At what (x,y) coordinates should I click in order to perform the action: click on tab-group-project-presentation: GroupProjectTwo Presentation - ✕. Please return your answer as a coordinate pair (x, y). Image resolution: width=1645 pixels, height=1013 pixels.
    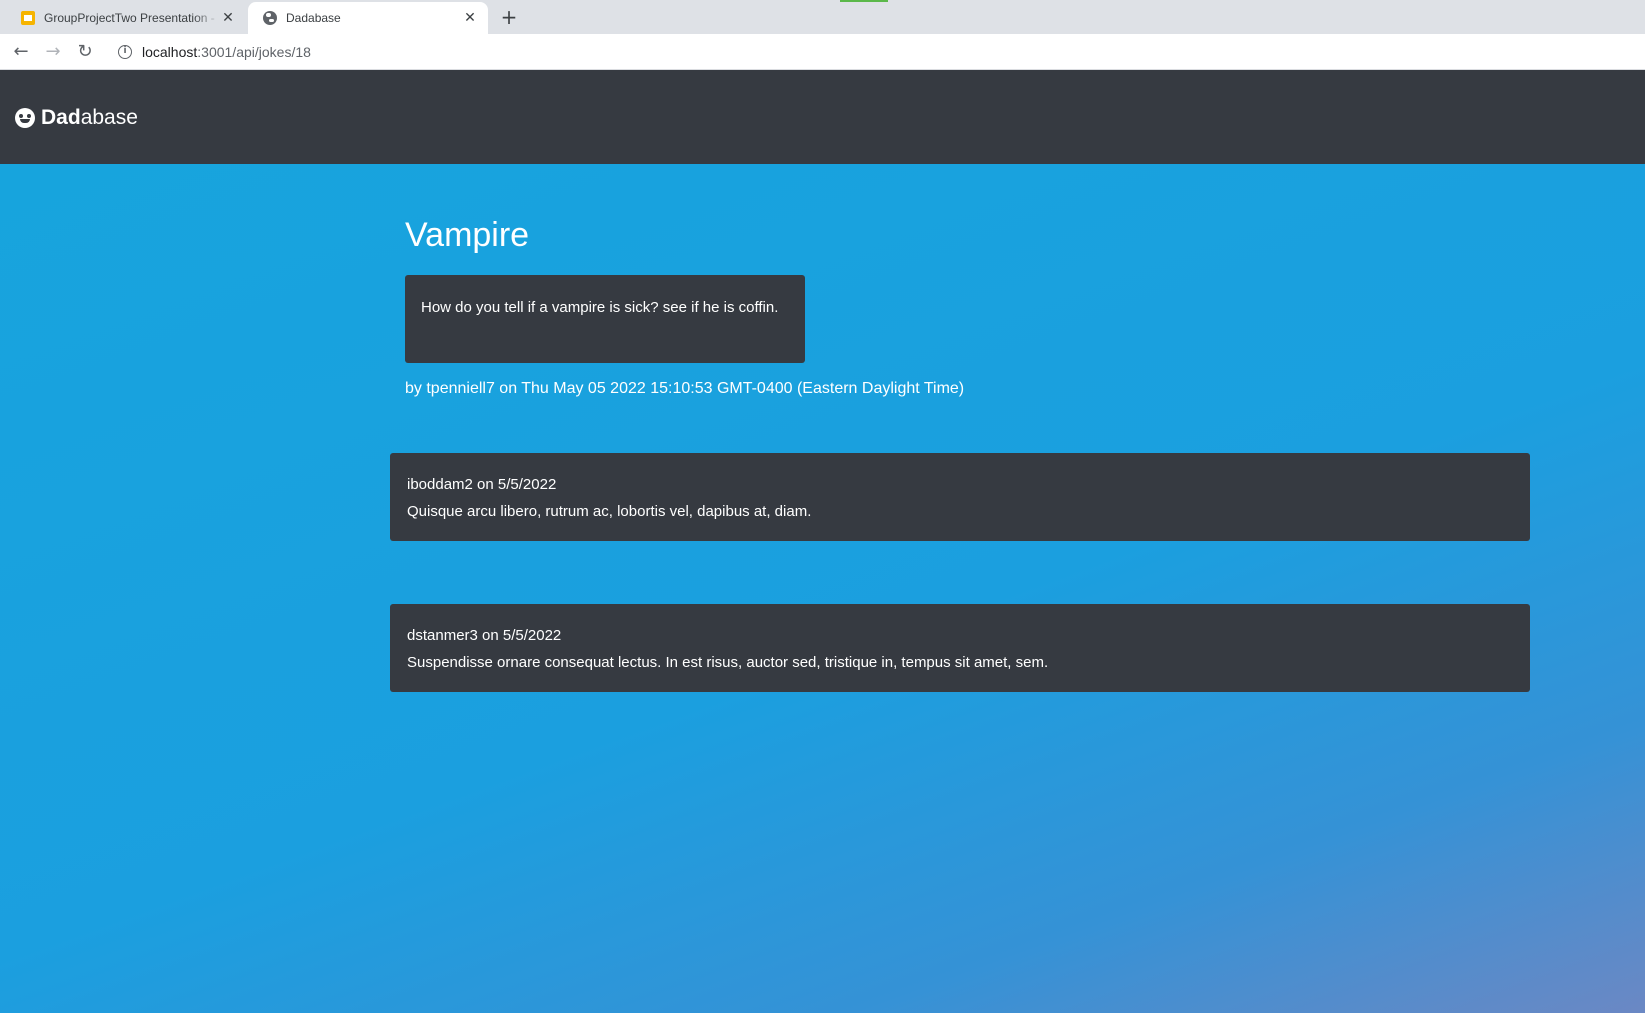
    Looking at the image, I should click on (126, 18).